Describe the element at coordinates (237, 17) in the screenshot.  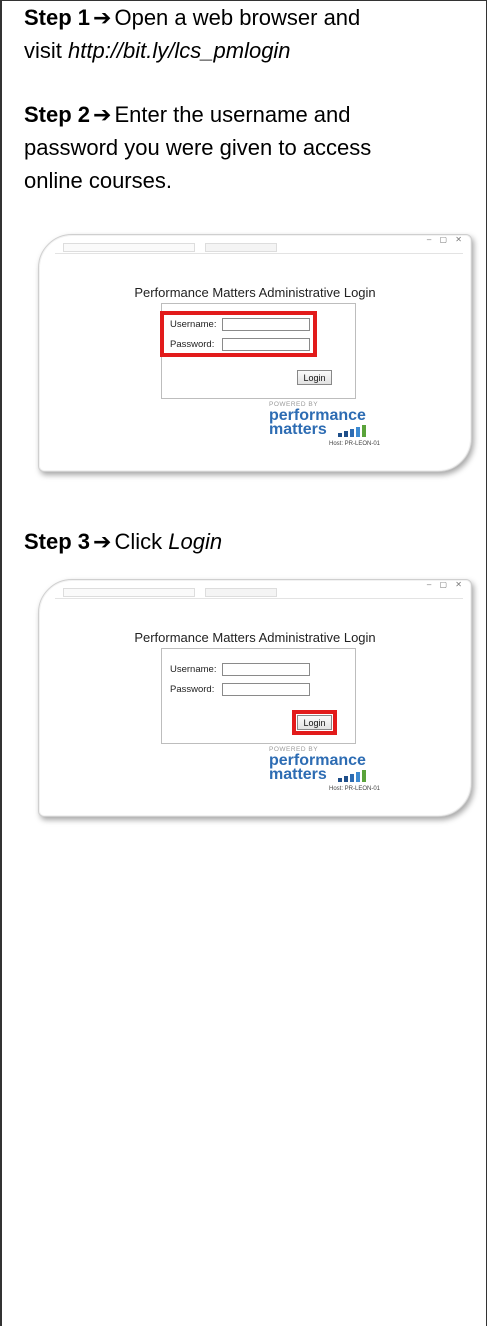
I see `step-1-line-a: Open a web browser and` at that location.